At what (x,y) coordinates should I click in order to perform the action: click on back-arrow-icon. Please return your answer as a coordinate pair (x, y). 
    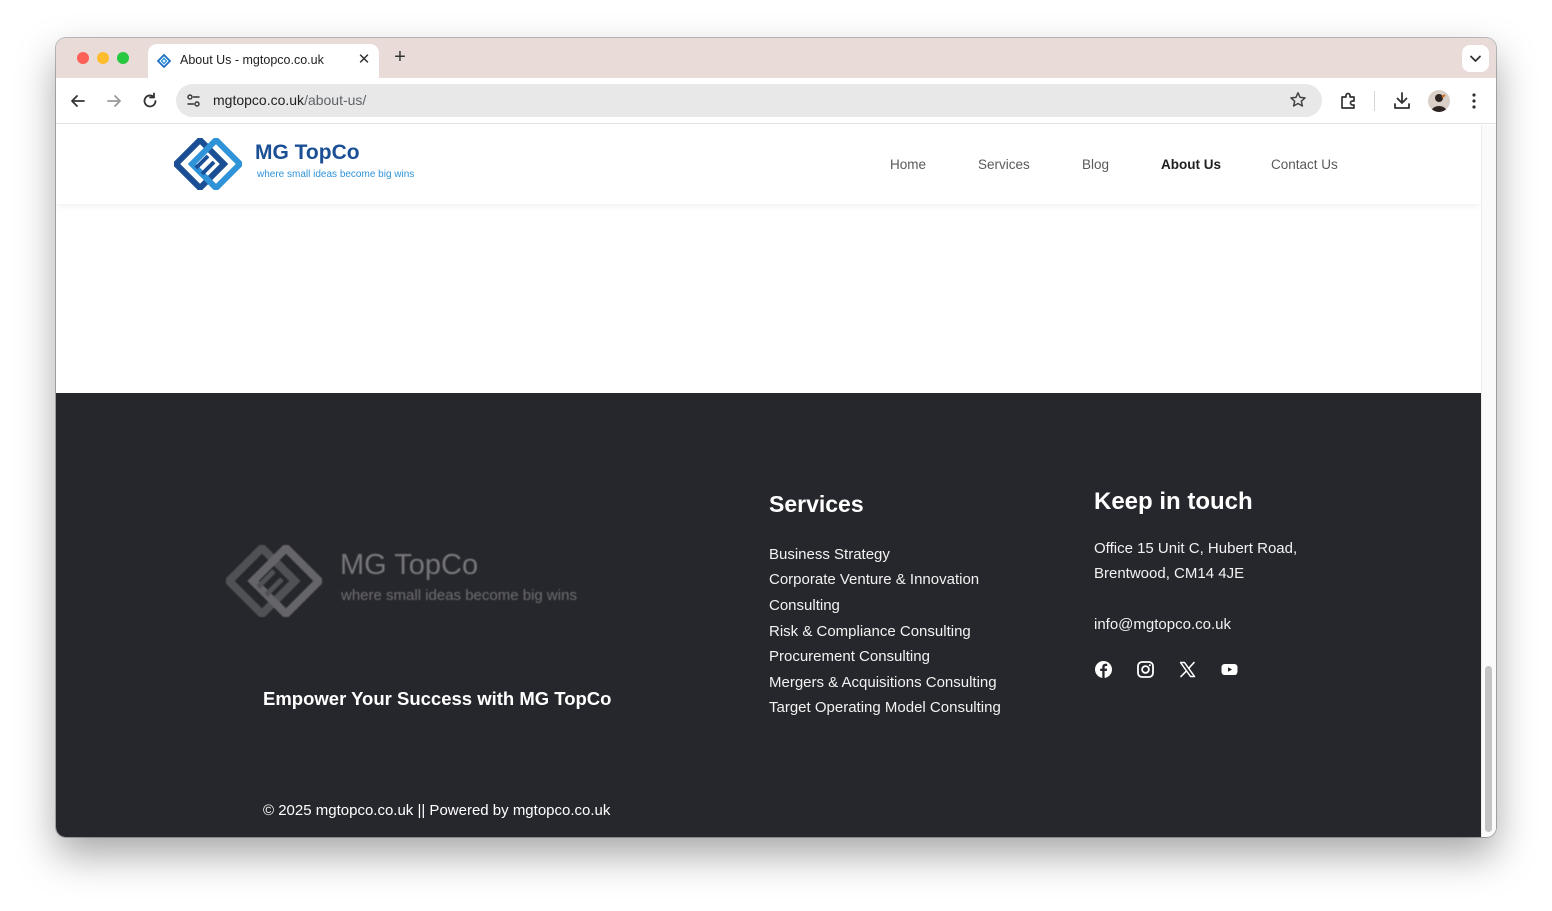
    Looking at the image, I should click on (78, 101).